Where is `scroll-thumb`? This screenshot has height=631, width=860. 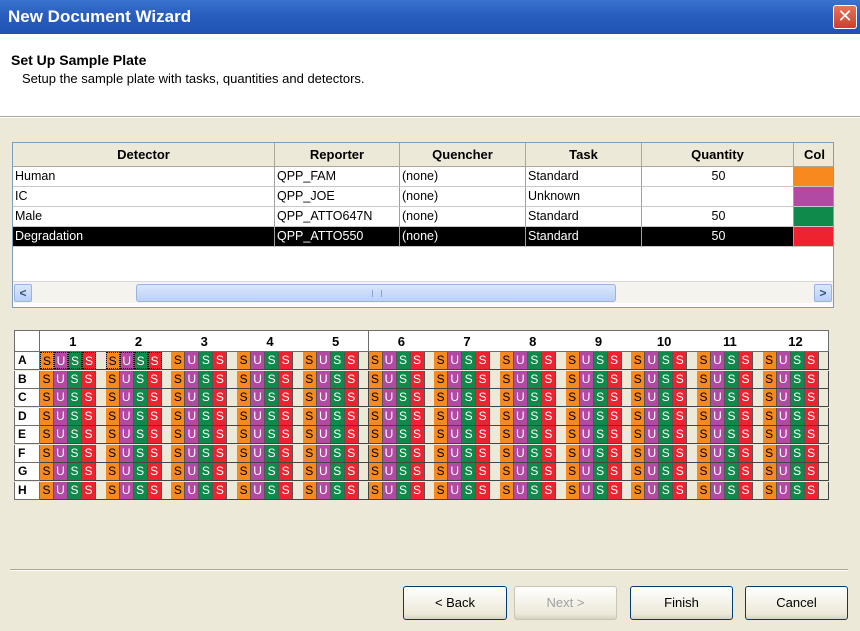 scroll-thumb is located at coordinates (376, 293).